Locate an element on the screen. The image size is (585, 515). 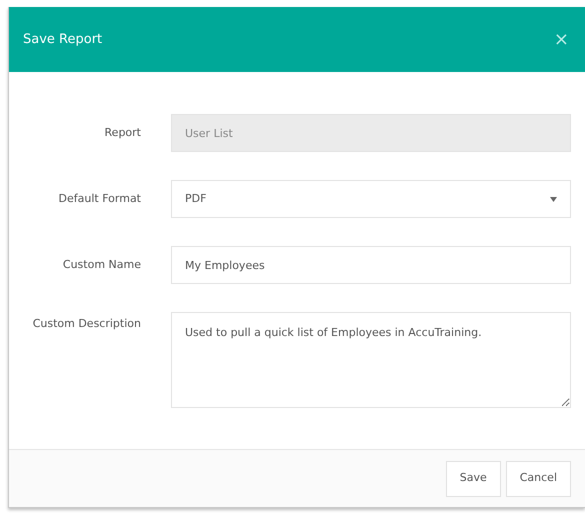
field-label: Custom Name is located at coordinates (101, 264).